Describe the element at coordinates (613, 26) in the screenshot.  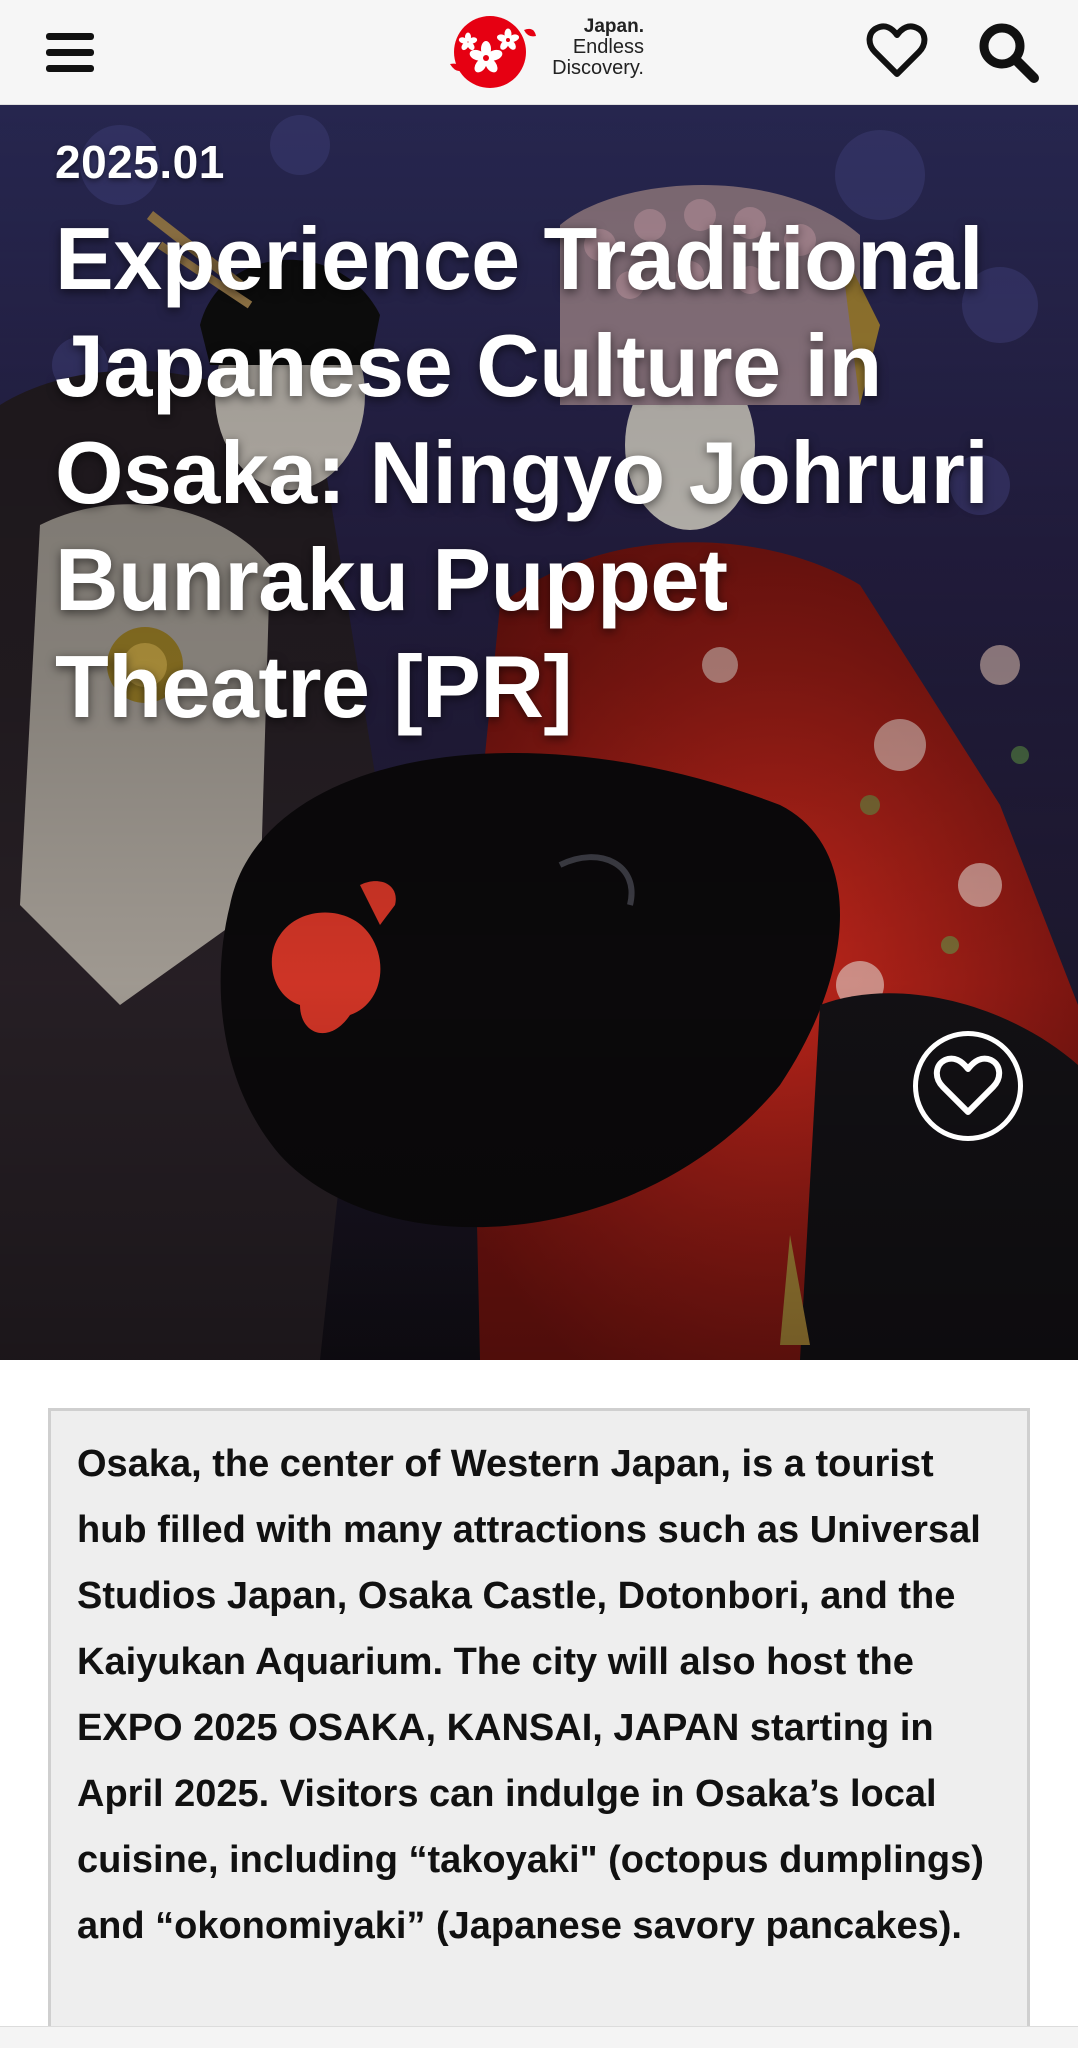
I see `logo-line-1: Japan.` at that location.